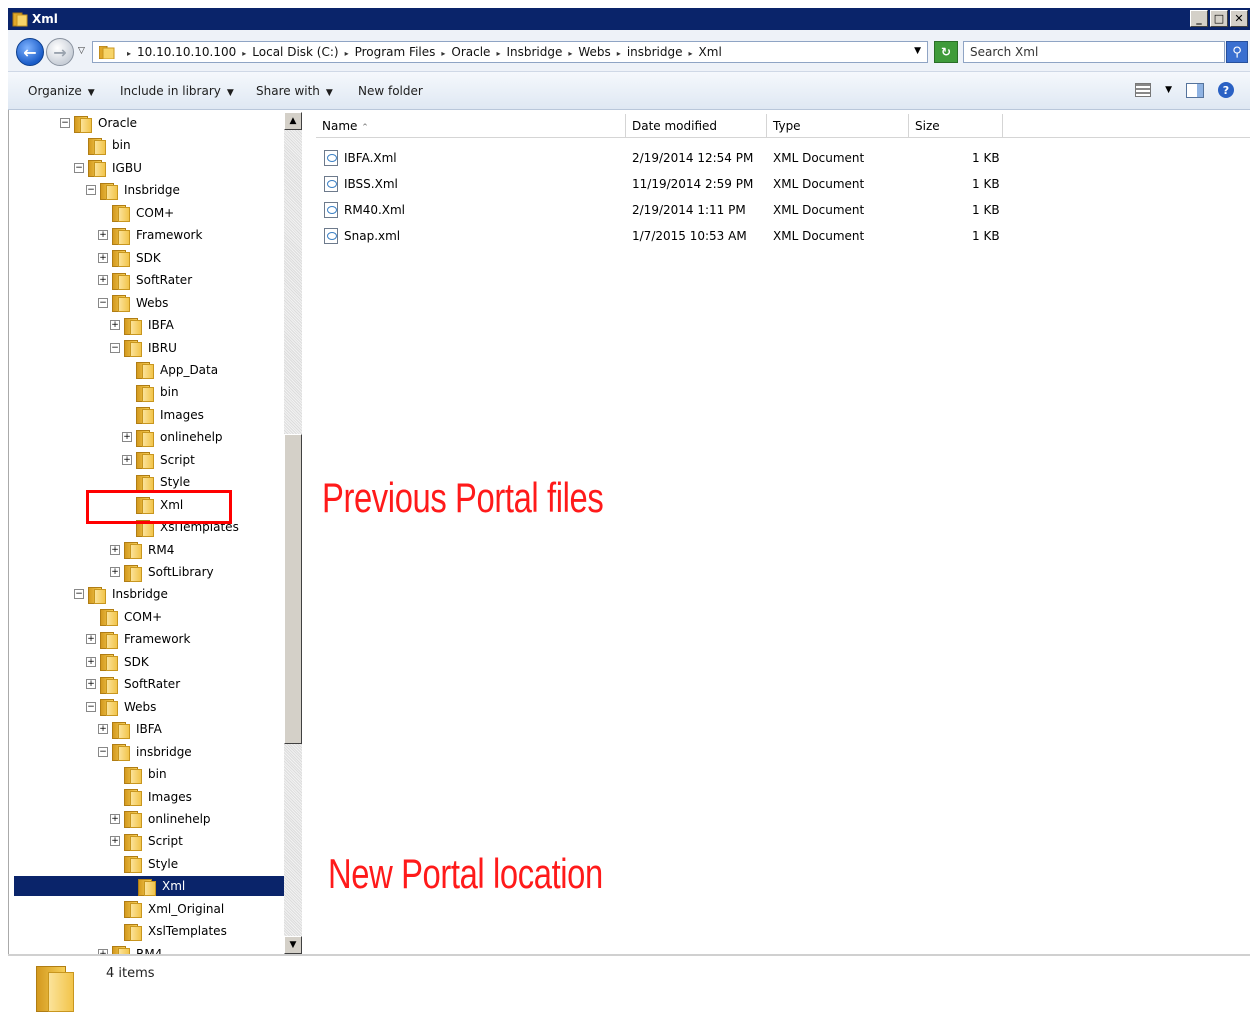 The image size is (1250, 1012). What do you see at coordinates (30, 52) in the screenshot?
I see `back-button: ←` at bounding box center [30, 52].